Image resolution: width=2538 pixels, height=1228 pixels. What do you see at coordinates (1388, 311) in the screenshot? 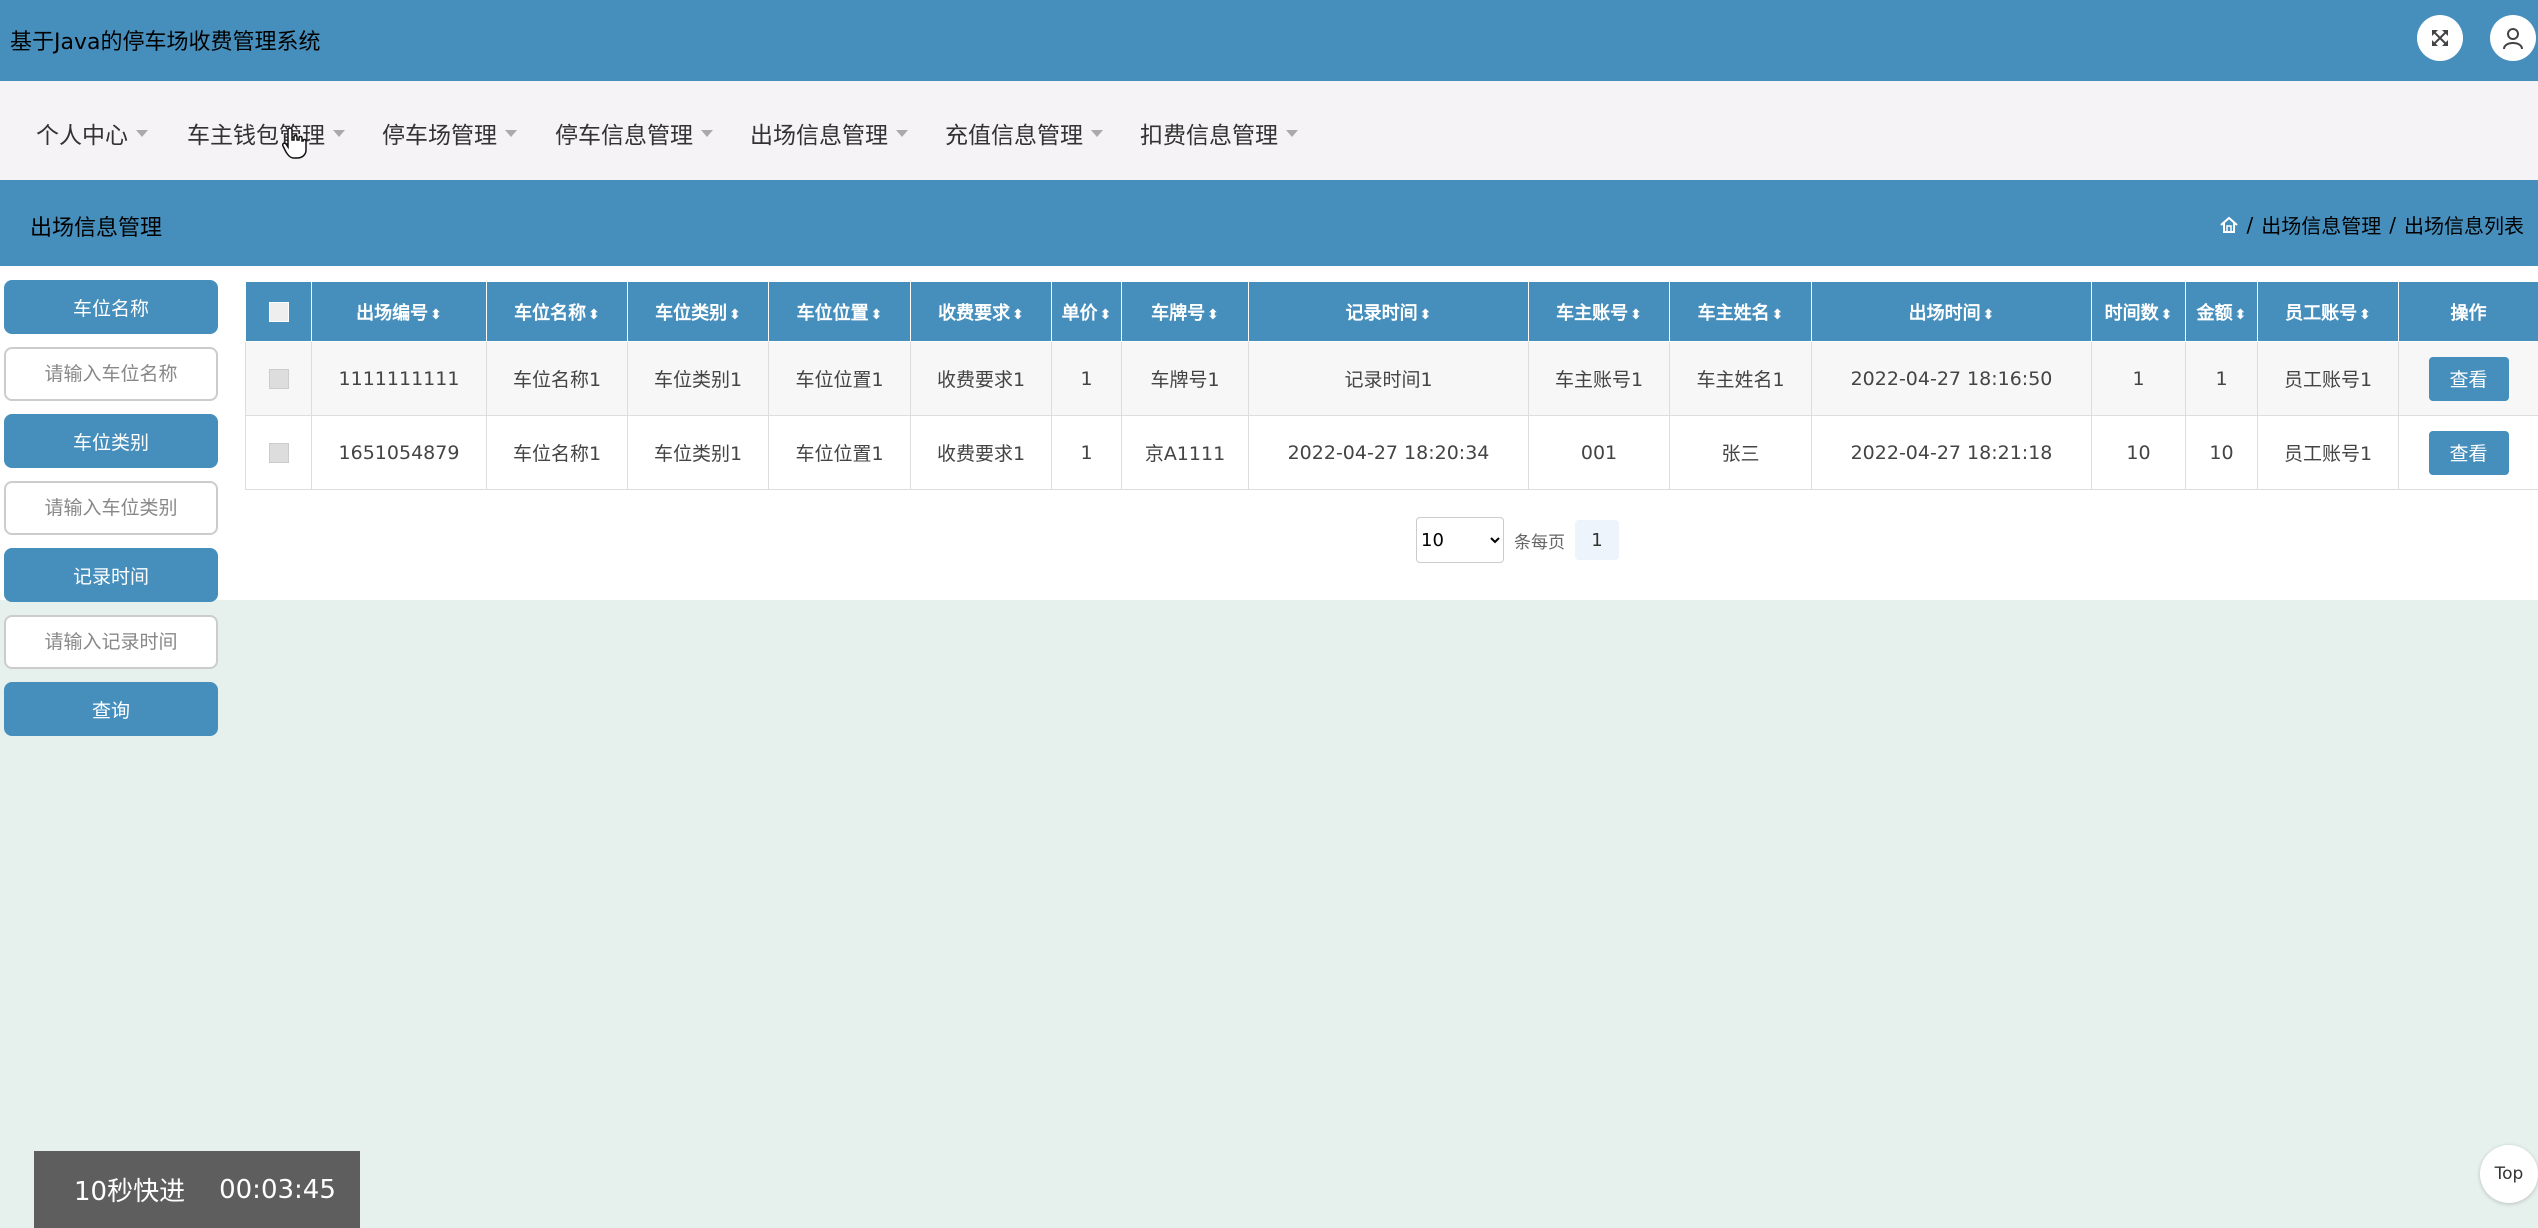
I see `column-header: 记录时间 ⬍` at bounding box center [1388, 311].